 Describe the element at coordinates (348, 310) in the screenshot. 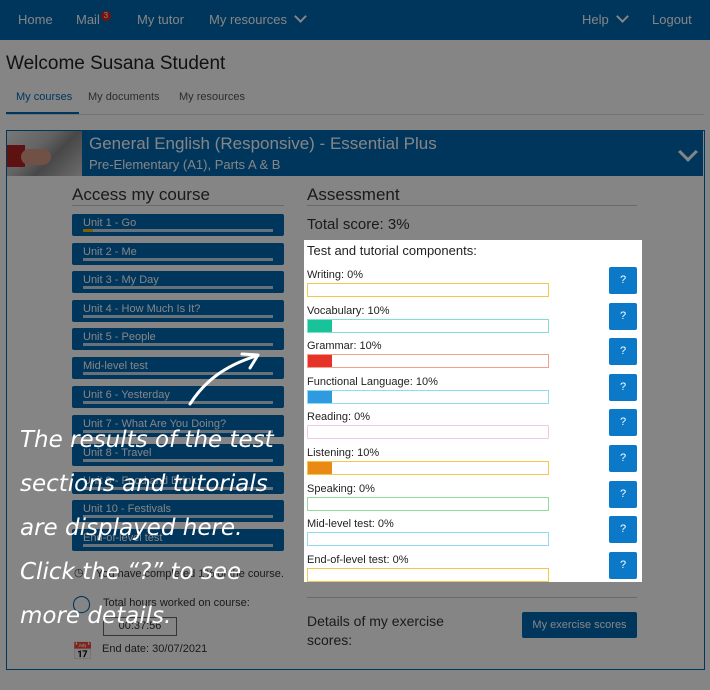

I see `component-label: Vocabulary: 10%` at that location.